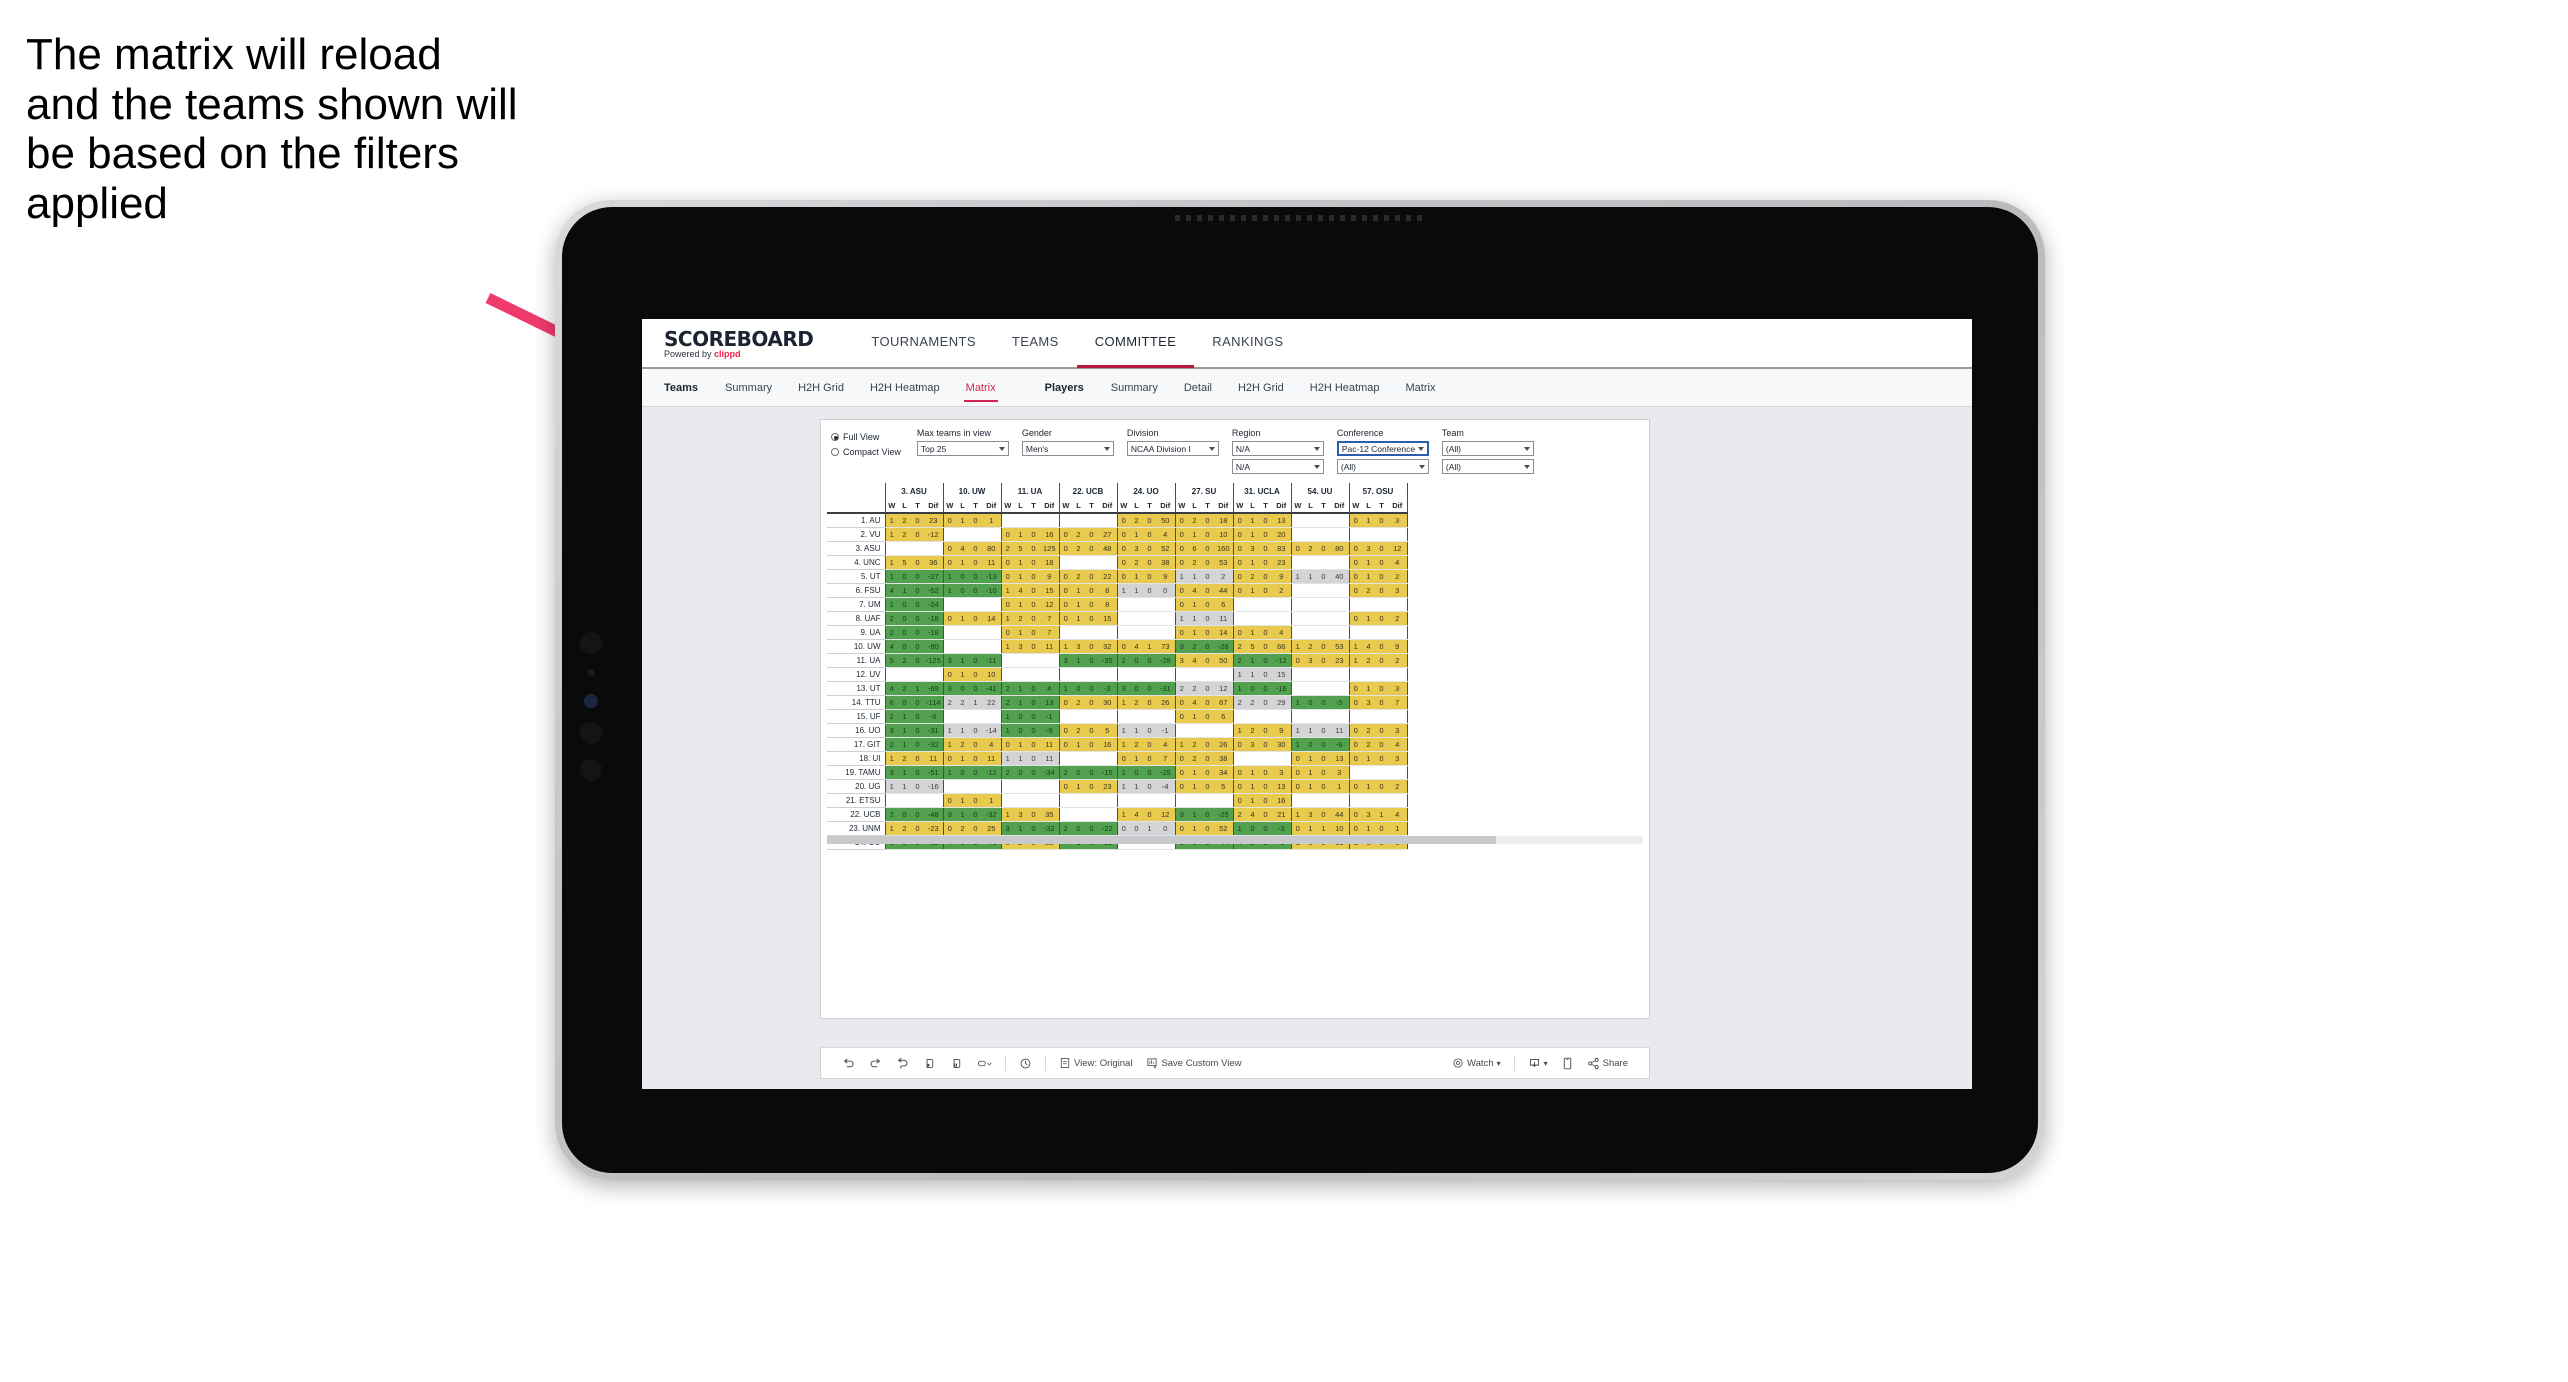 Image resolution: width=2568 pixels, height=1382 pixels. Describe the element at coordinates (1224, 786) in the screenshot. I see `matrix-cell: 5` at that location.